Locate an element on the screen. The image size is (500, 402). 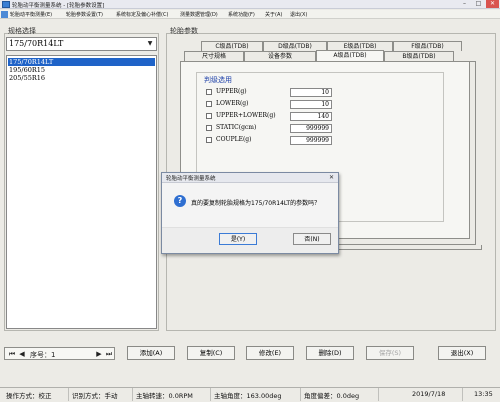
static-label: STATIC(gcm) is located at coordinates (236, 127).